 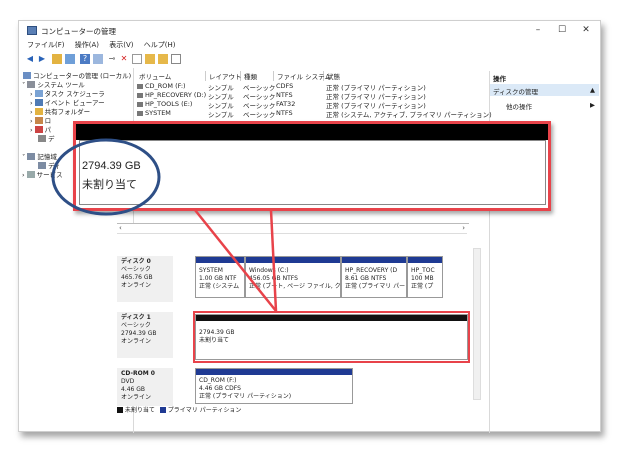 I want to click on callout-line-left, so click(x=235, y=260).